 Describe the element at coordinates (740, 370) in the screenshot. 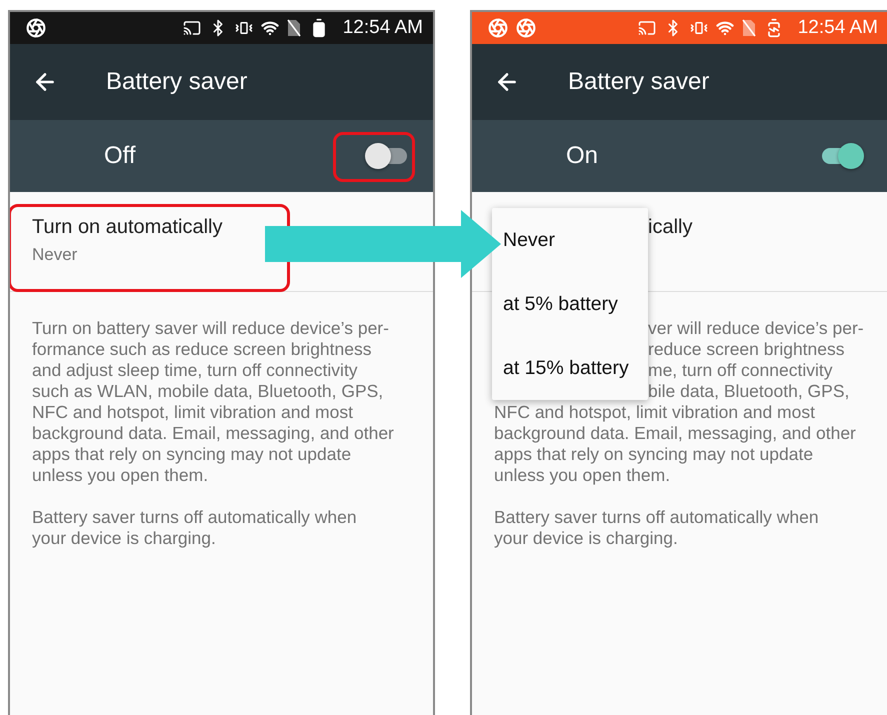

I see `description-line: me, turn off connectivity` at that location.